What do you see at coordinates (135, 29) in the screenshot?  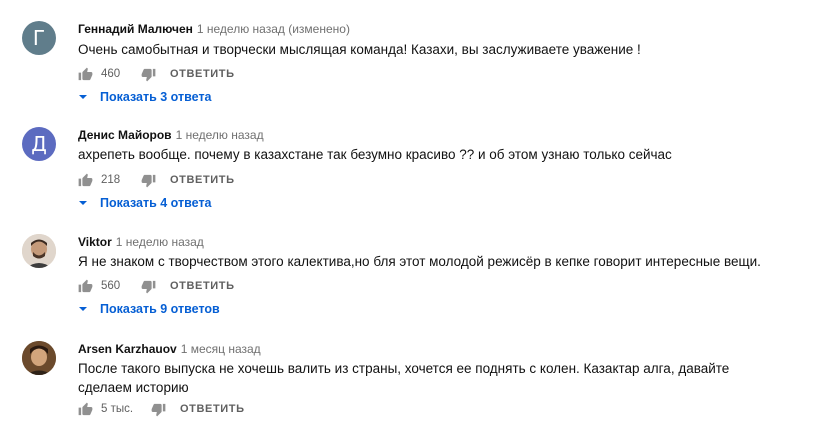 I see `comment-author: Геннадий Малючен` at bounding box center [135, 29].